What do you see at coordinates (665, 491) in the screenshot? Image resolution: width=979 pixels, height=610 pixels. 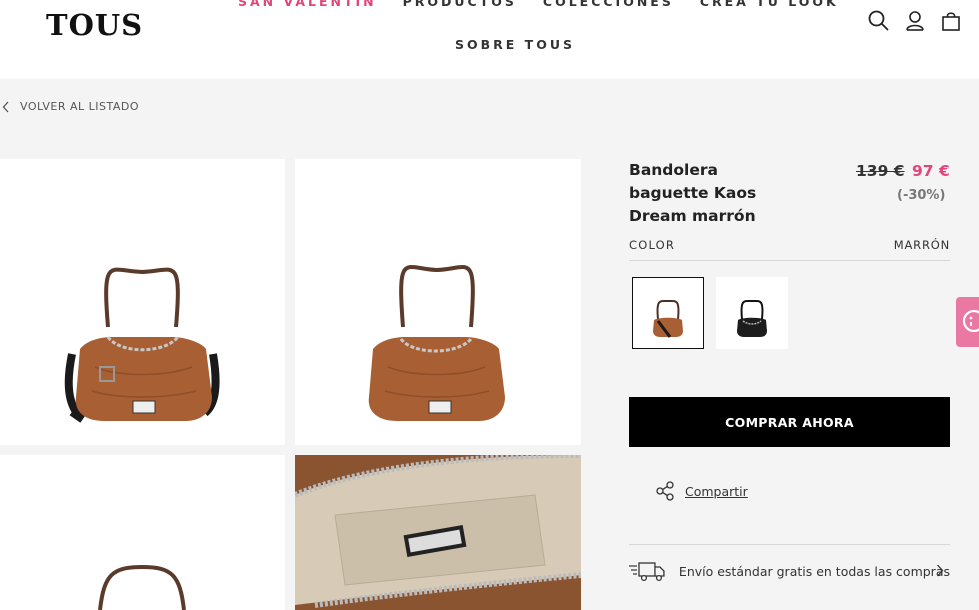 I see `share-icon` at bounding box center [665, 491].